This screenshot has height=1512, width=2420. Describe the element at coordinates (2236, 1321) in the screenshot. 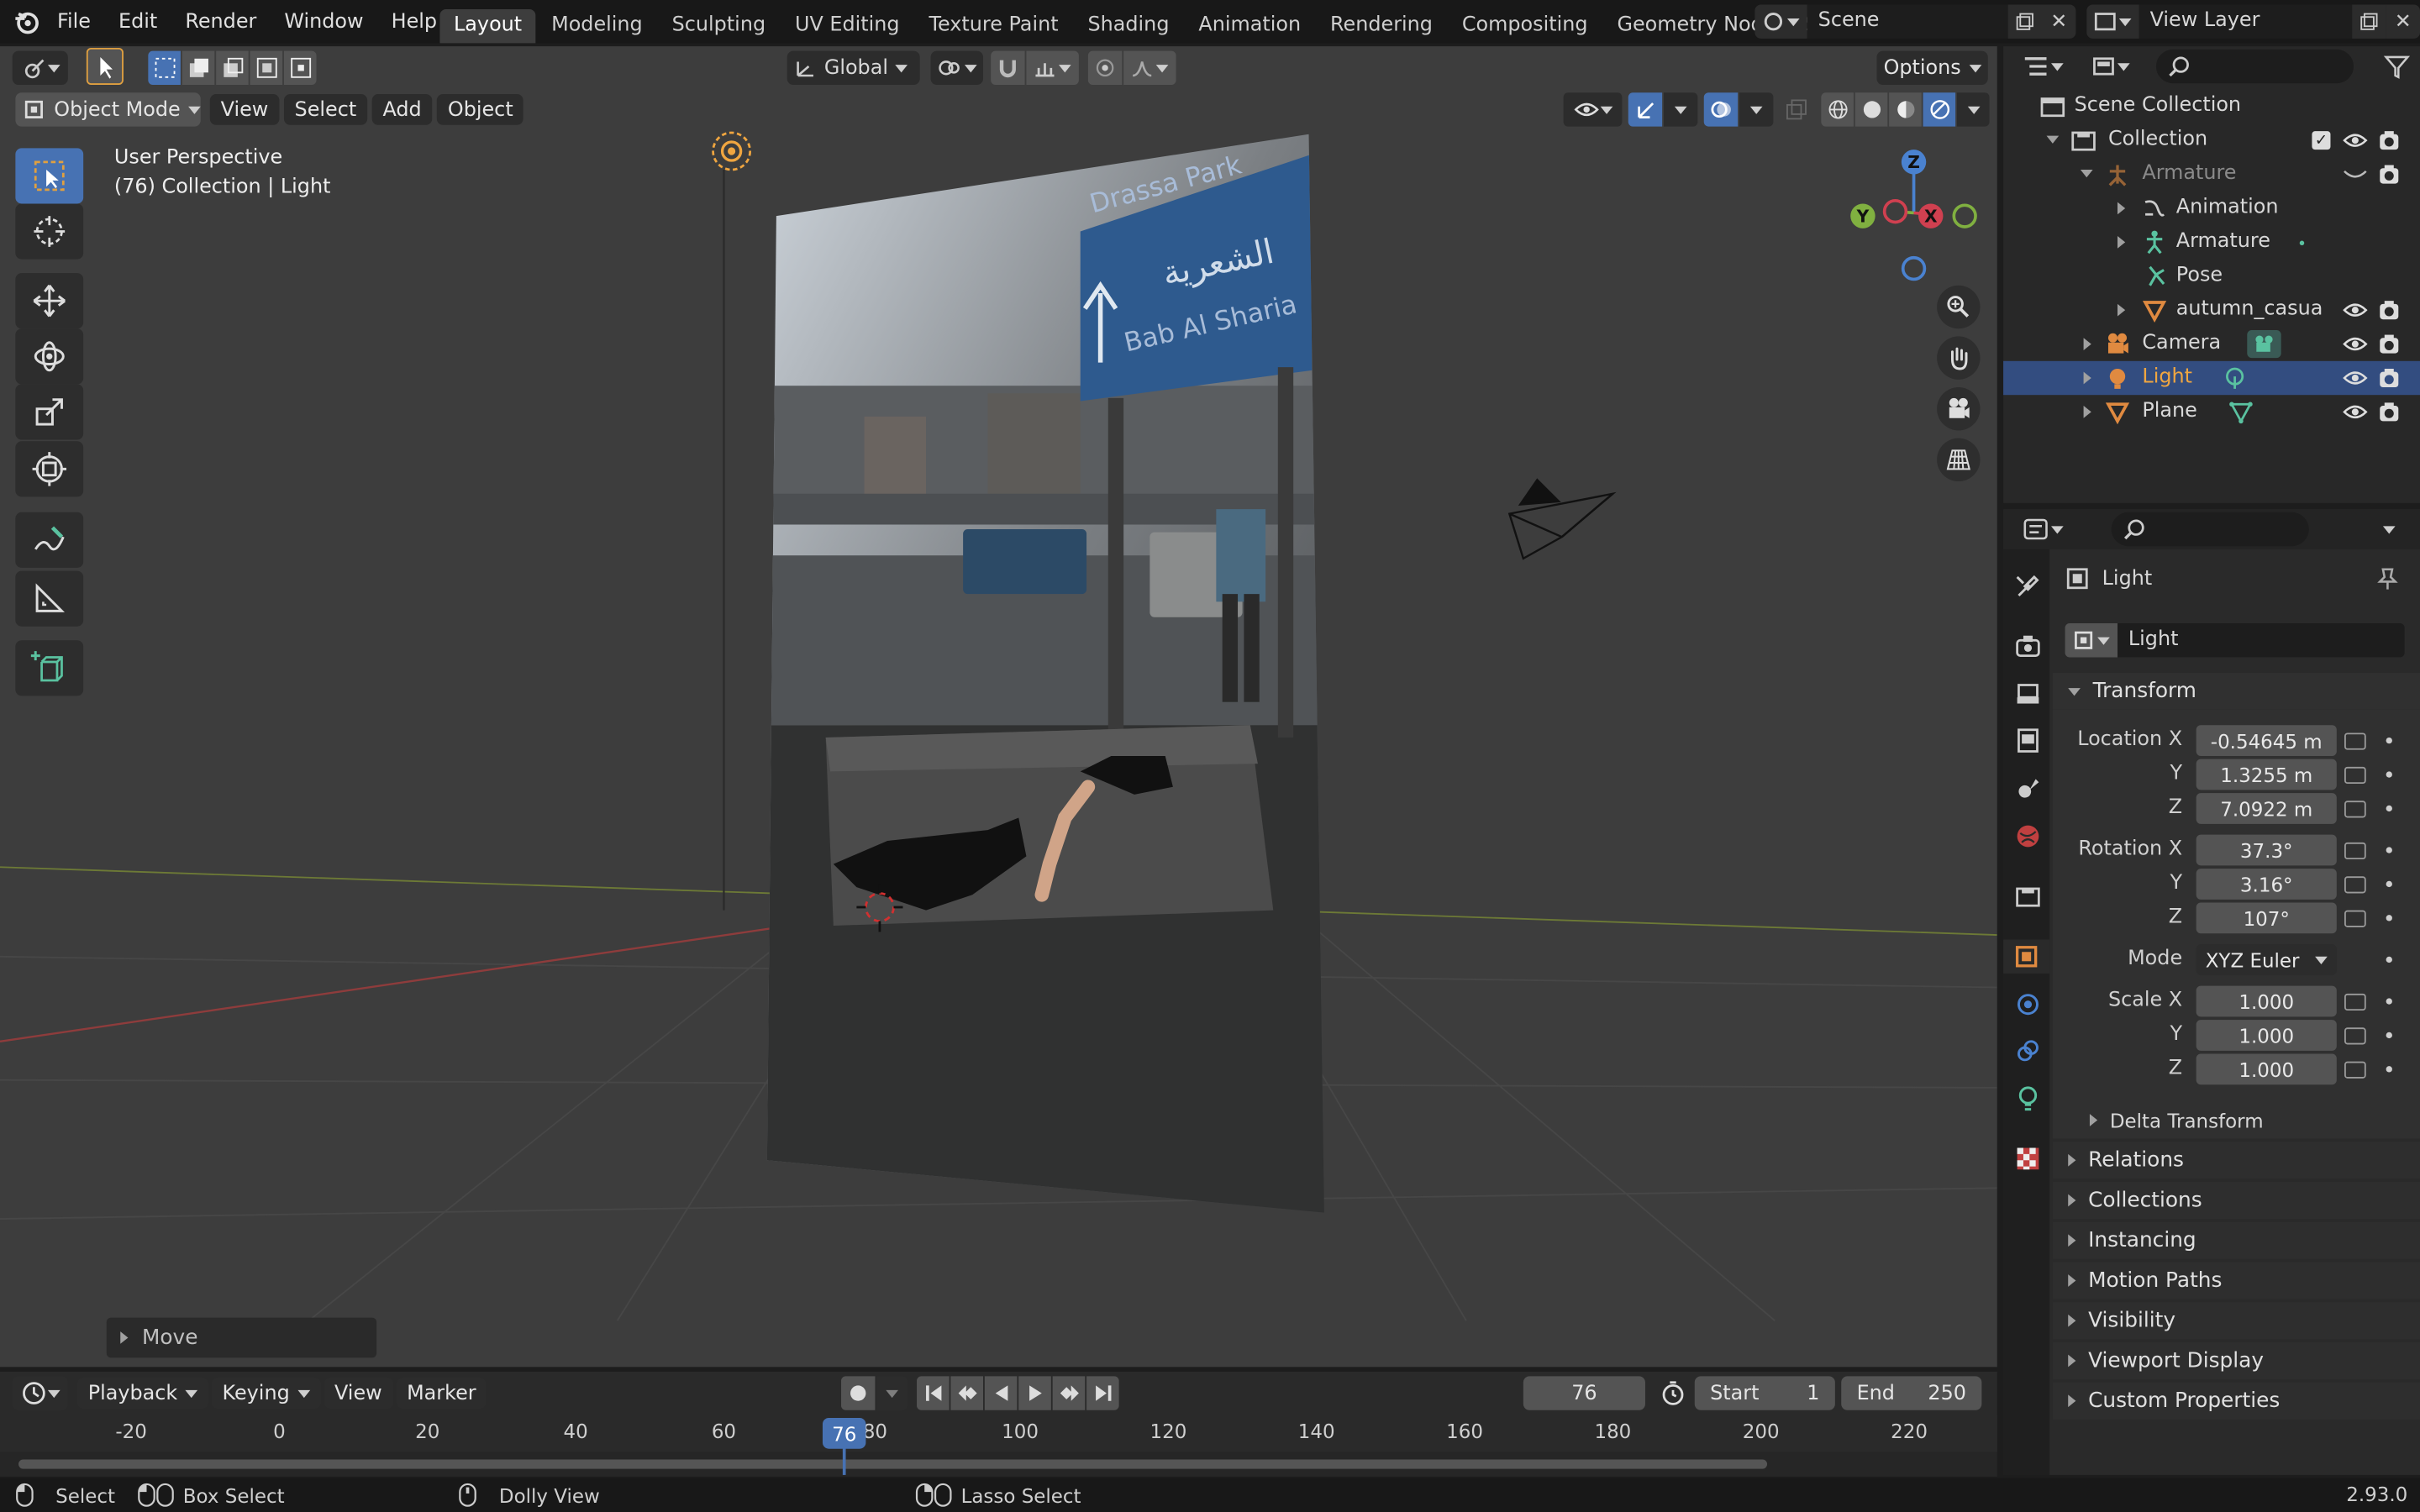

I see `visibility-panel-header: Visibility` at that location.